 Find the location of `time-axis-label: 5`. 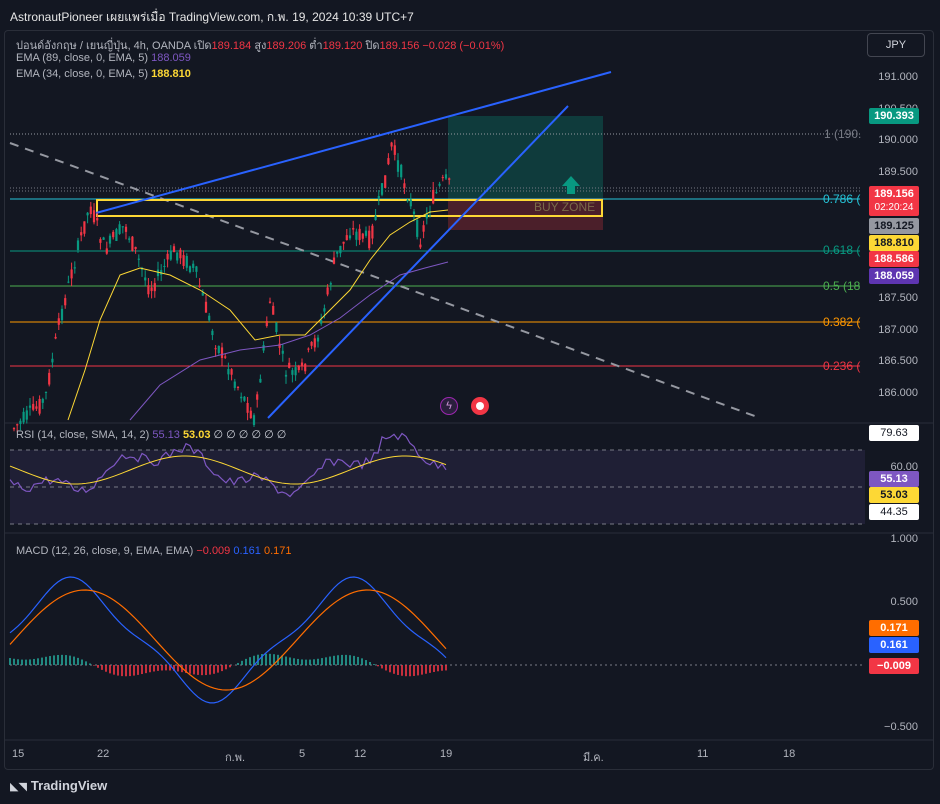

time-axis-label: 5 is located at coordinates (302, 754).